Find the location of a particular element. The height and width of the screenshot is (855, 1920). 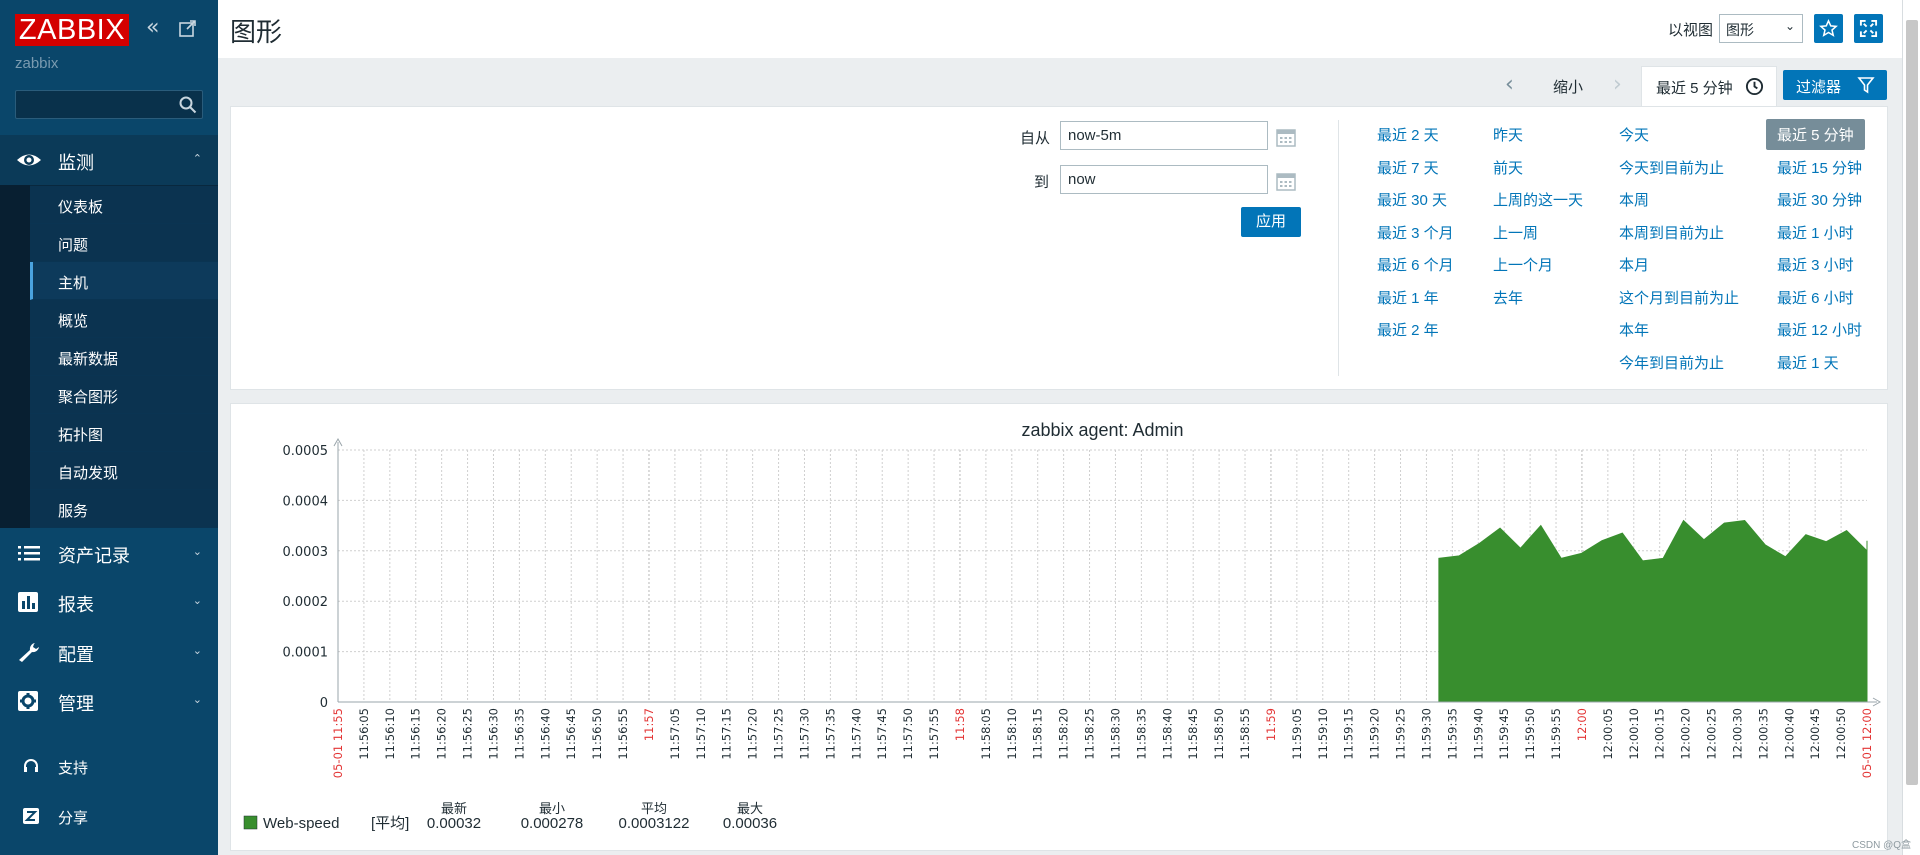

y-tick-label: 0.0005 is located at coordinates (306, 451).